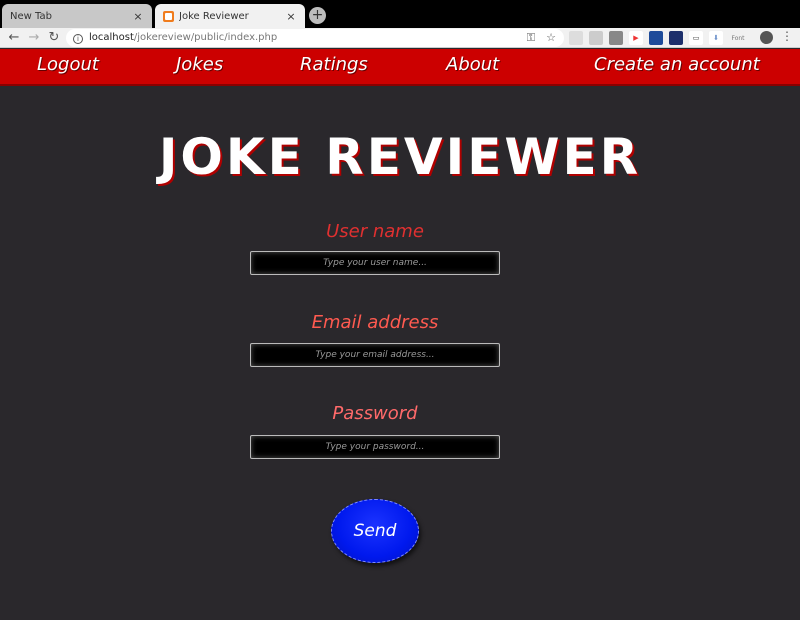 The width and height of the screenshot is (800, 620). What do you see at coordinates (199, 64) in the screenshot?
I see `nav-jokes: Jokes` at bounding box center [199, 64].